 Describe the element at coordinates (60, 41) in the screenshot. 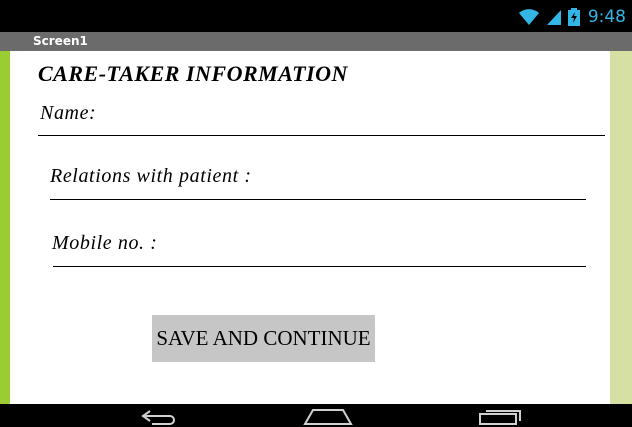

I see `screen-title: Screen1` at that location.